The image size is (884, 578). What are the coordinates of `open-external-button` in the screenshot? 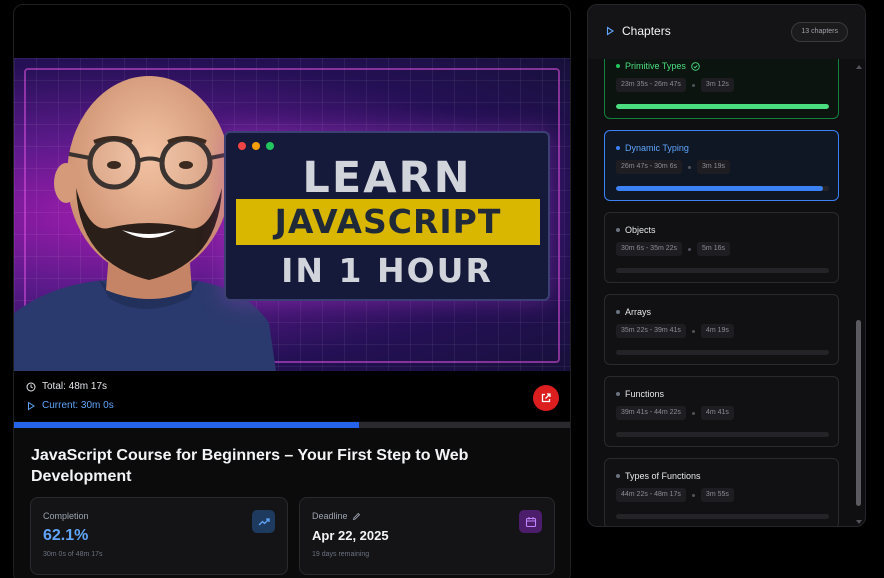 It's located at (546, 398).